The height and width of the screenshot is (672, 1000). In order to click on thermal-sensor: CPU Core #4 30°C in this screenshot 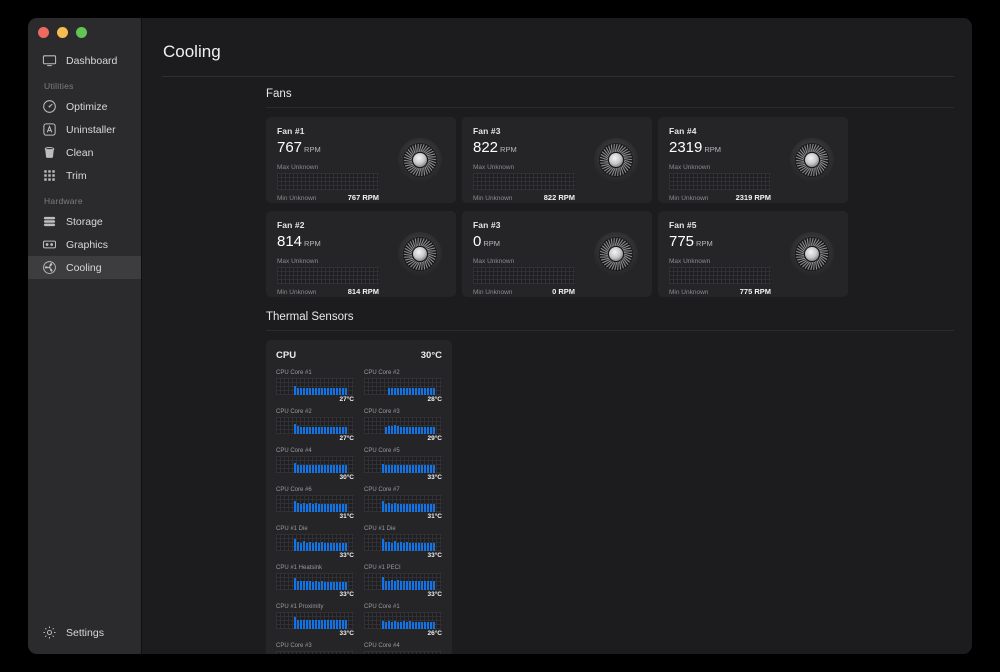, I will do `click(315, 464)`.